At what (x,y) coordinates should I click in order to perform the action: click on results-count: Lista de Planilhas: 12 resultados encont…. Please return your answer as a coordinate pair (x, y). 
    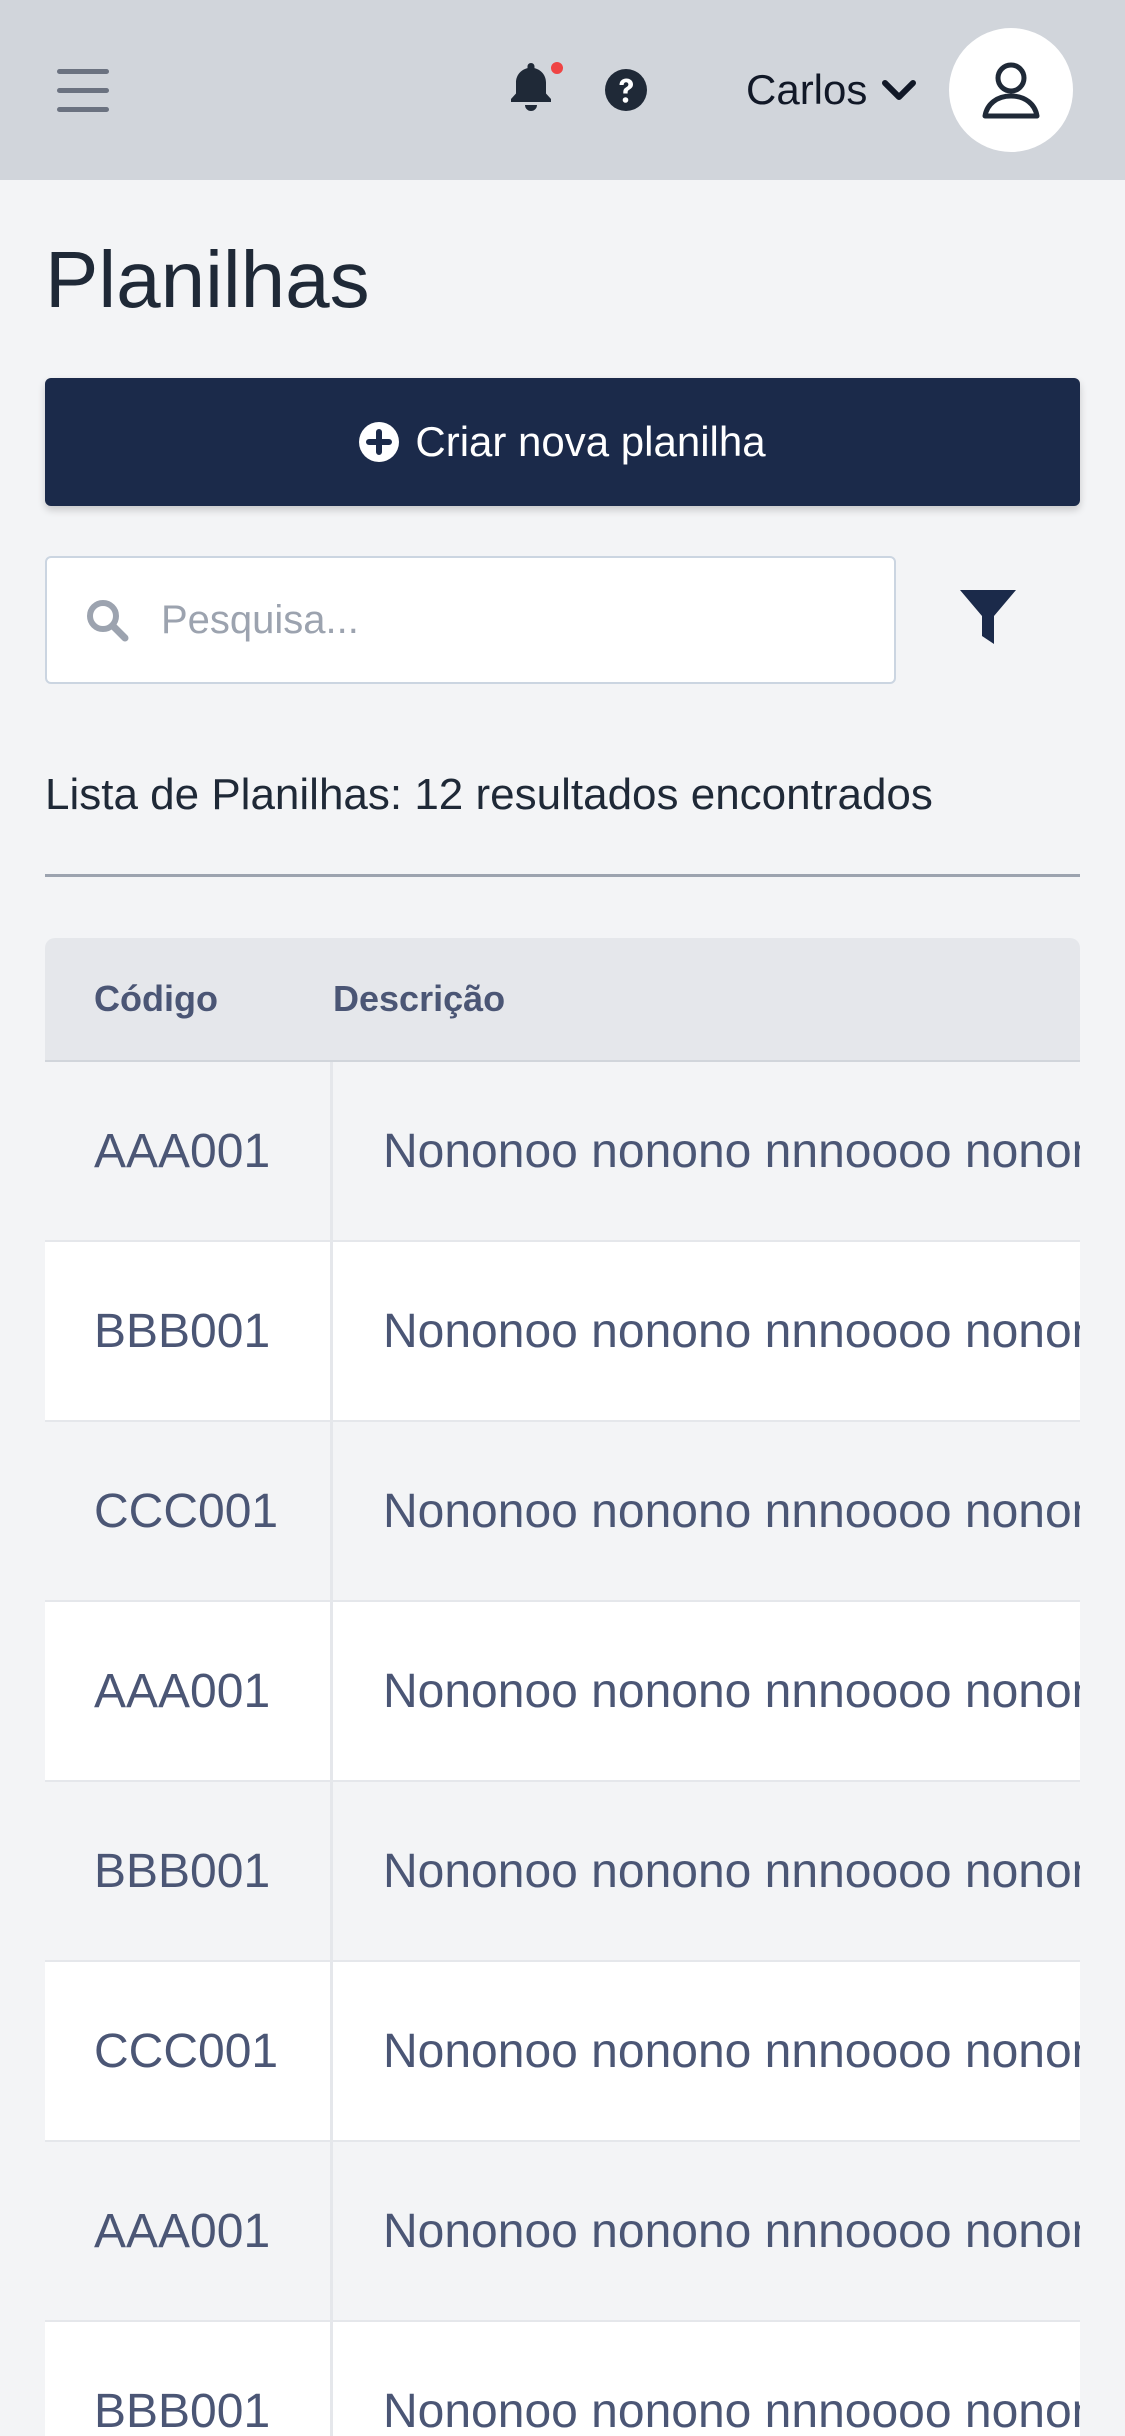
    Looking at the image, I should click on (489, 794).